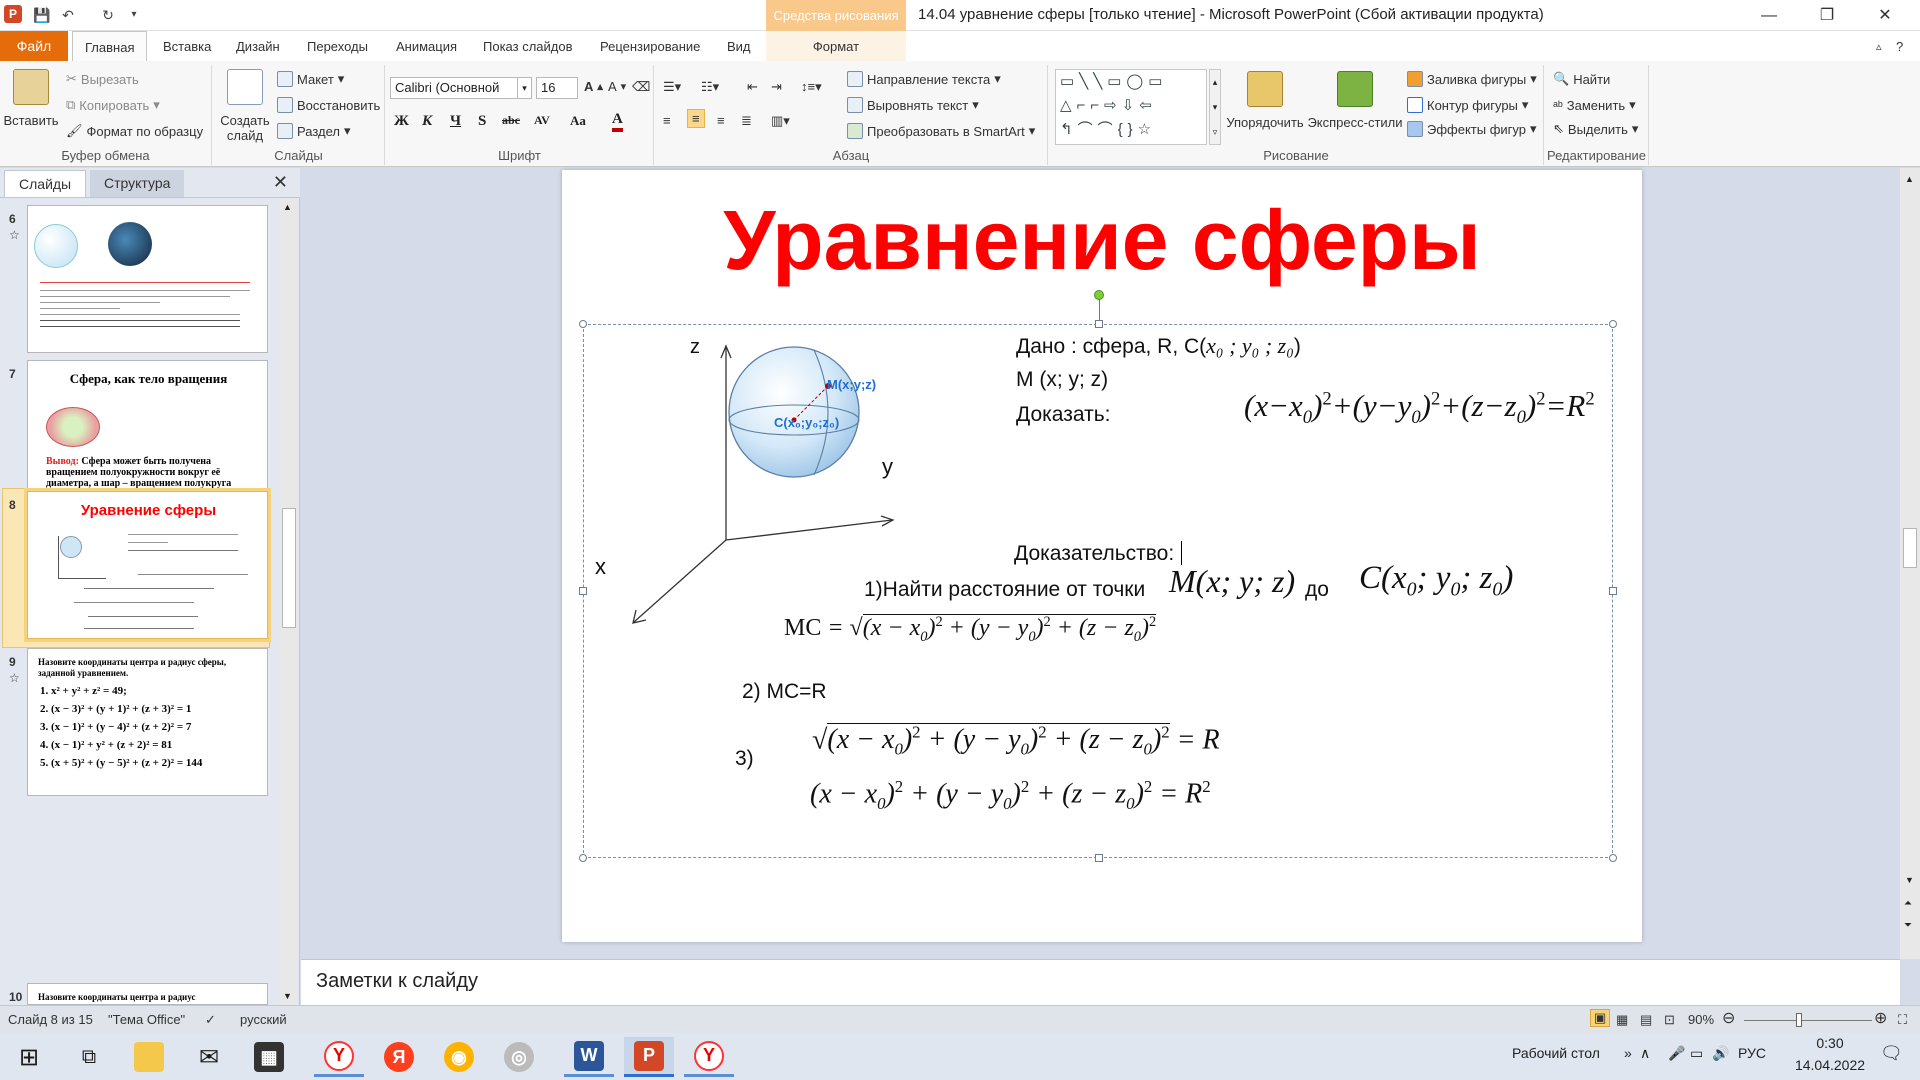 The image size is (1920, 1080). I want to click on tab-view: Вид, so click(739, 46).